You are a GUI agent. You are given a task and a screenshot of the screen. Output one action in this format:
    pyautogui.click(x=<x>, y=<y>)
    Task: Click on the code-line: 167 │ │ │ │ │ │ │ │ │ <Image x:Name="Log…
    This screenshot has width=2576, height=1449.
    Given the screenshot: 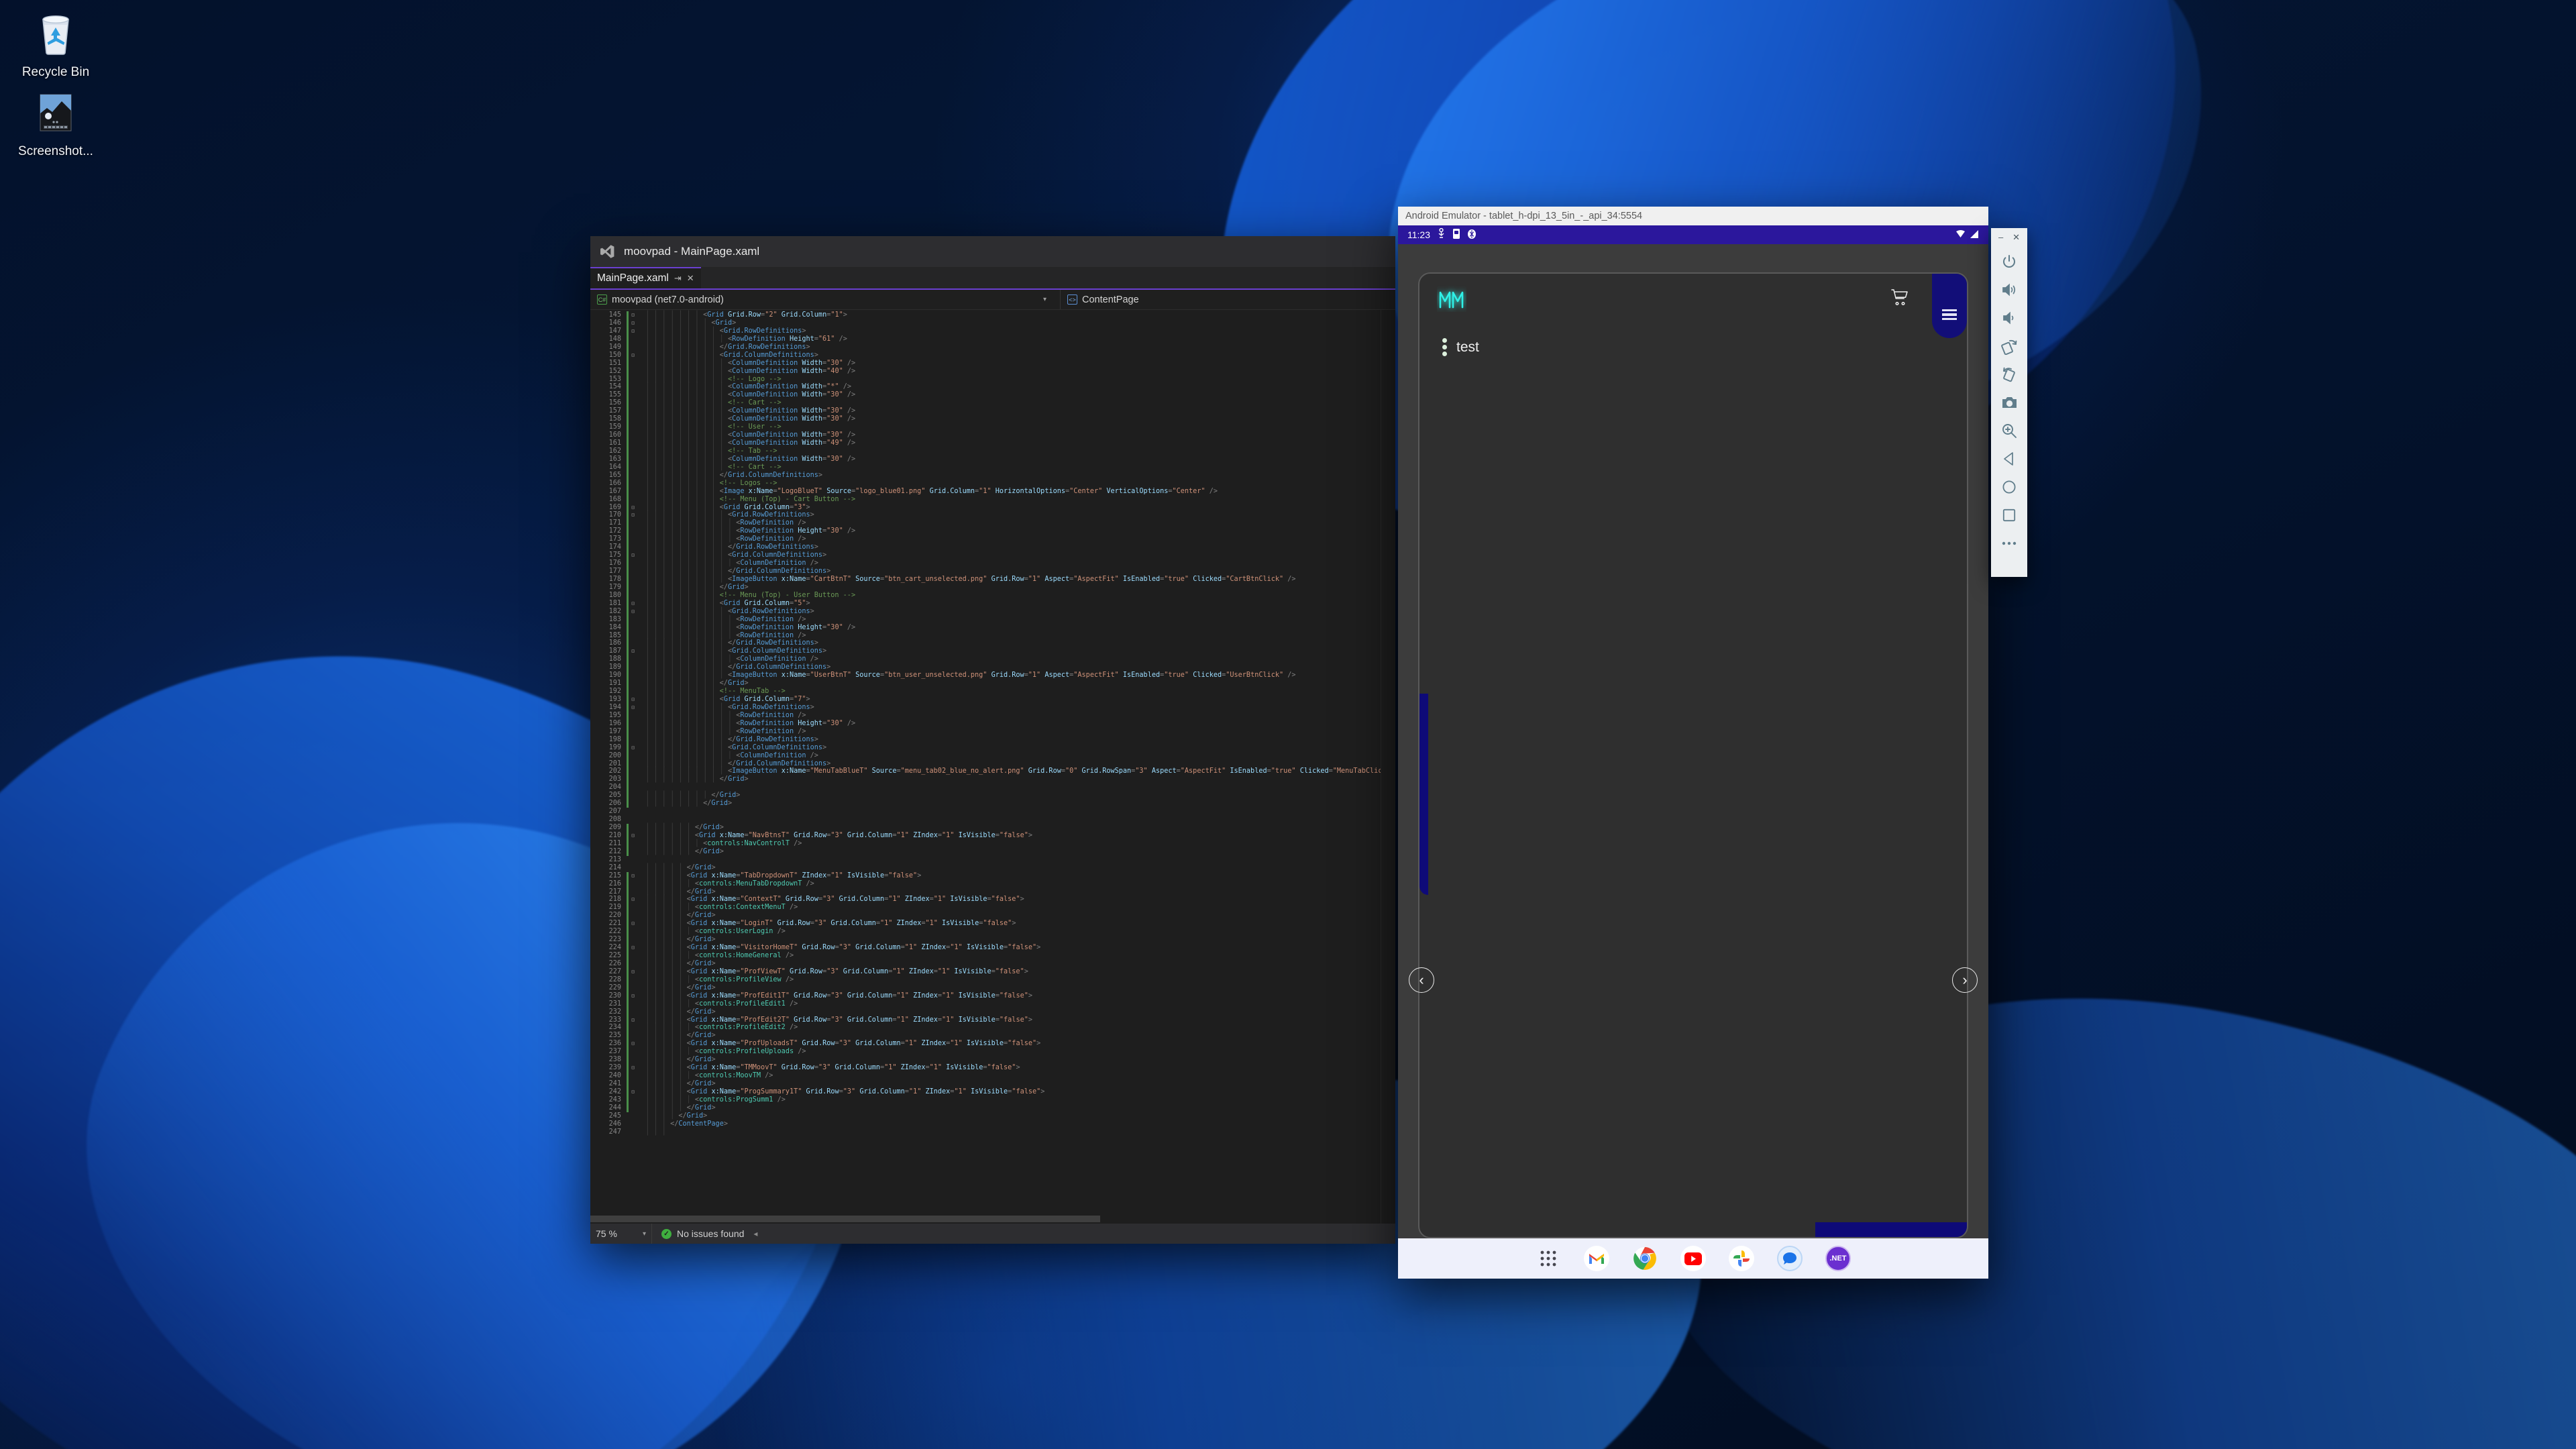 What is the action you would take?
    pyautogui.click(x=992, y=491)
    